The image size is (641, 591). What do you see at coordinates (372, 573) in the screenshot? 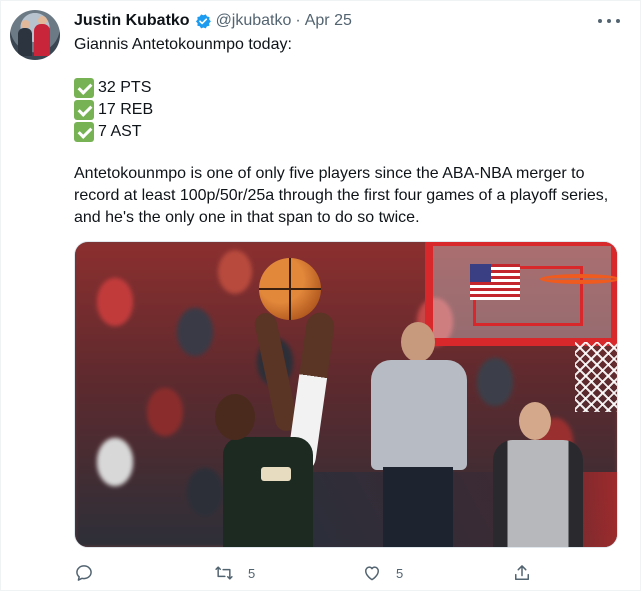
I see `heart-icon` at bounding box center [372, 573].